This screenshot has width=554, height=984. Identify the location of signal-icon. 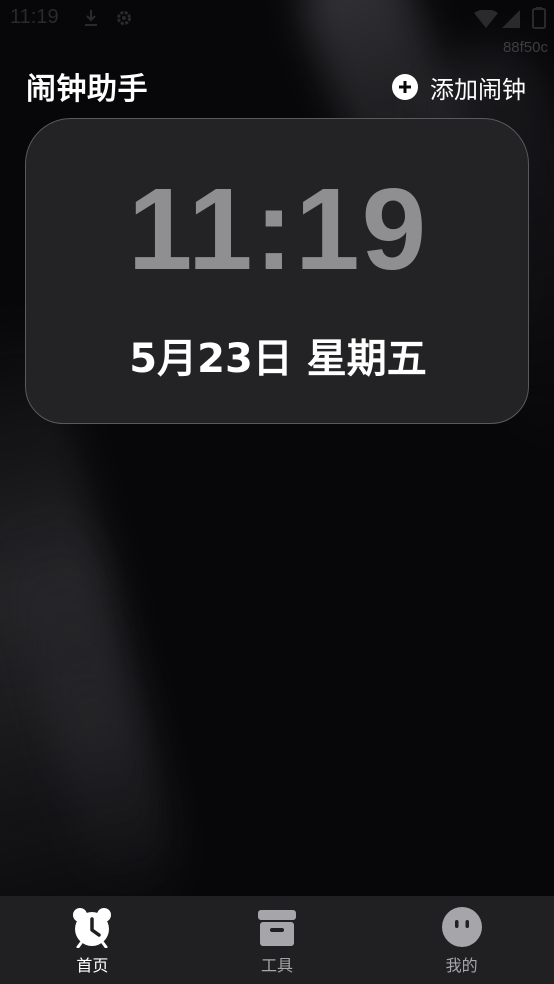
(511, 19).